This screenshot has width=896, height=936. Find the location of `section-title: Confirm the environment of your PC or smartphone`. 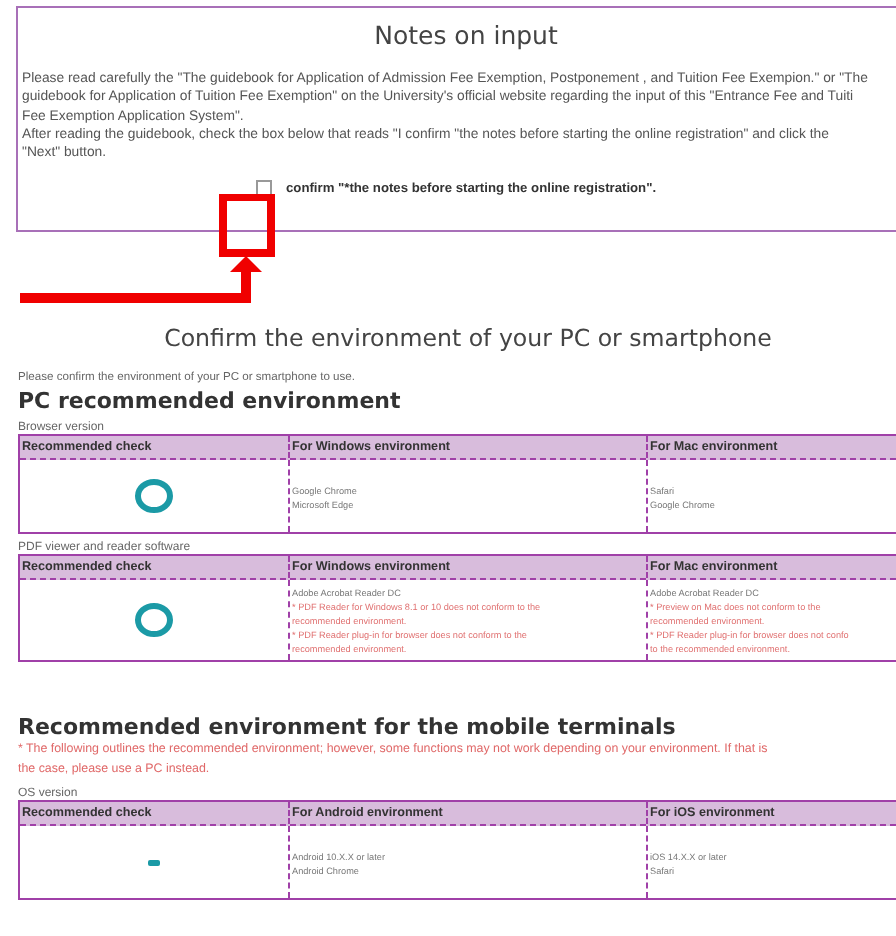

section-title: Confirm the environment of your PC or smartphone is located at coordinates (468, 338).